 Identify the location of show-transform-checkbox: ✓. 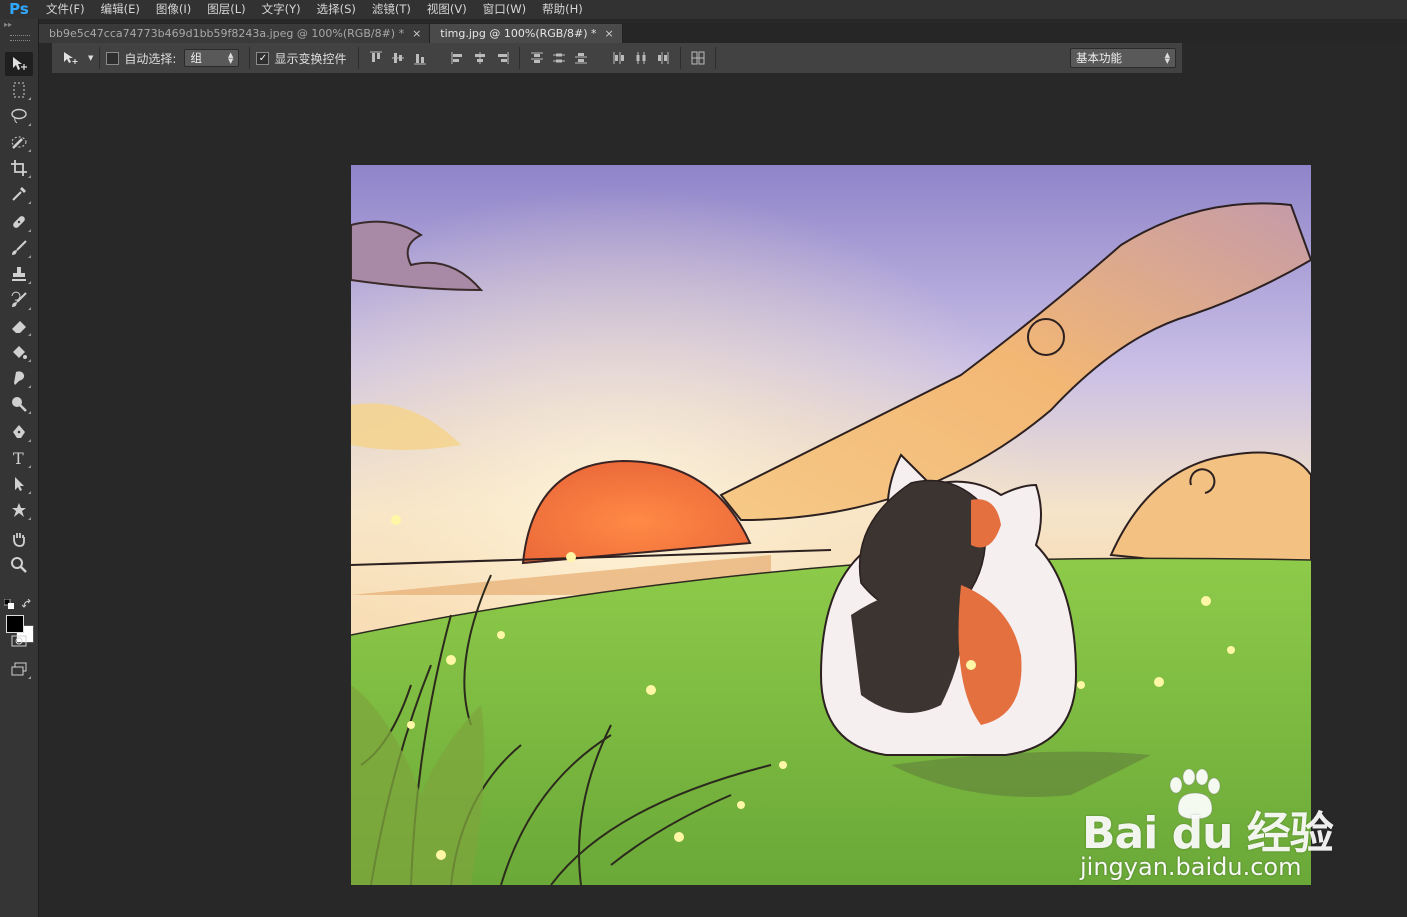
(263, 58).